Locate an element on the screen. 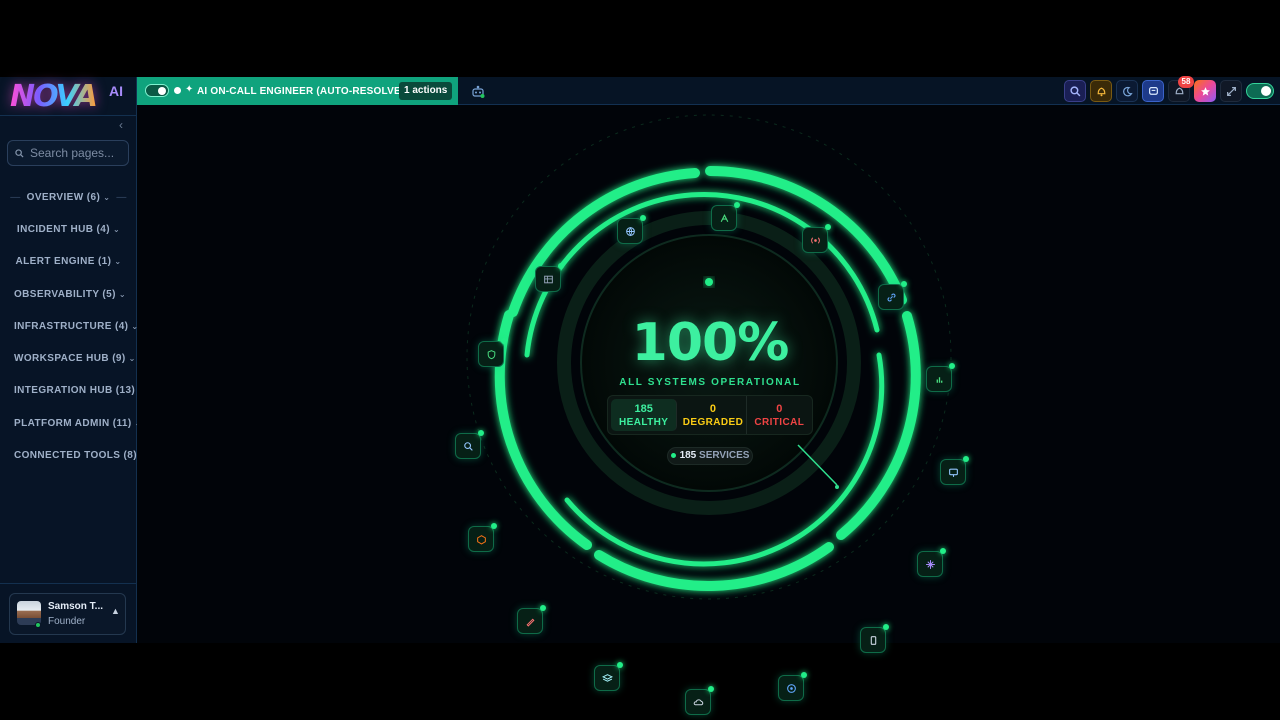 The height and width of the screenshot is (720, 1280). target-icon is located at coordinates (791, 688).